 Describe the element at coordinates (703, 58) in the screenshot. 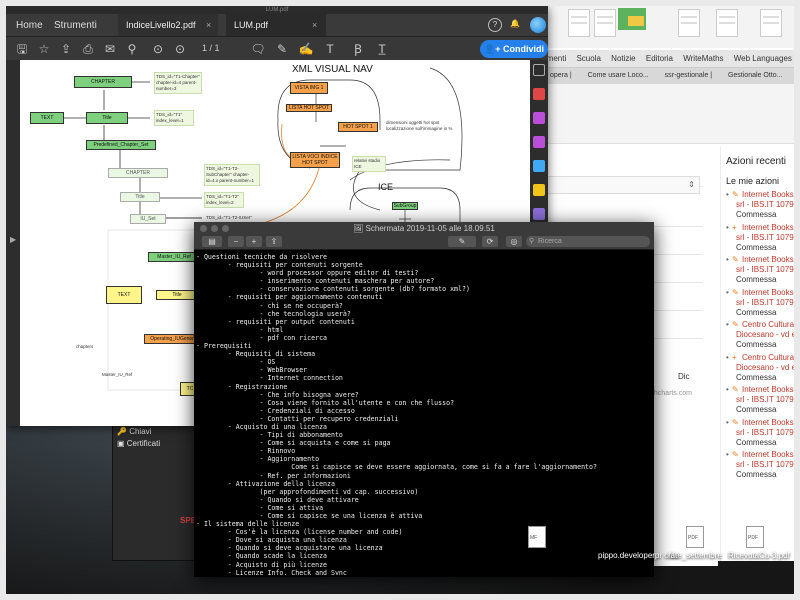

I see `bookmark-item: WriteMaths` at that location.